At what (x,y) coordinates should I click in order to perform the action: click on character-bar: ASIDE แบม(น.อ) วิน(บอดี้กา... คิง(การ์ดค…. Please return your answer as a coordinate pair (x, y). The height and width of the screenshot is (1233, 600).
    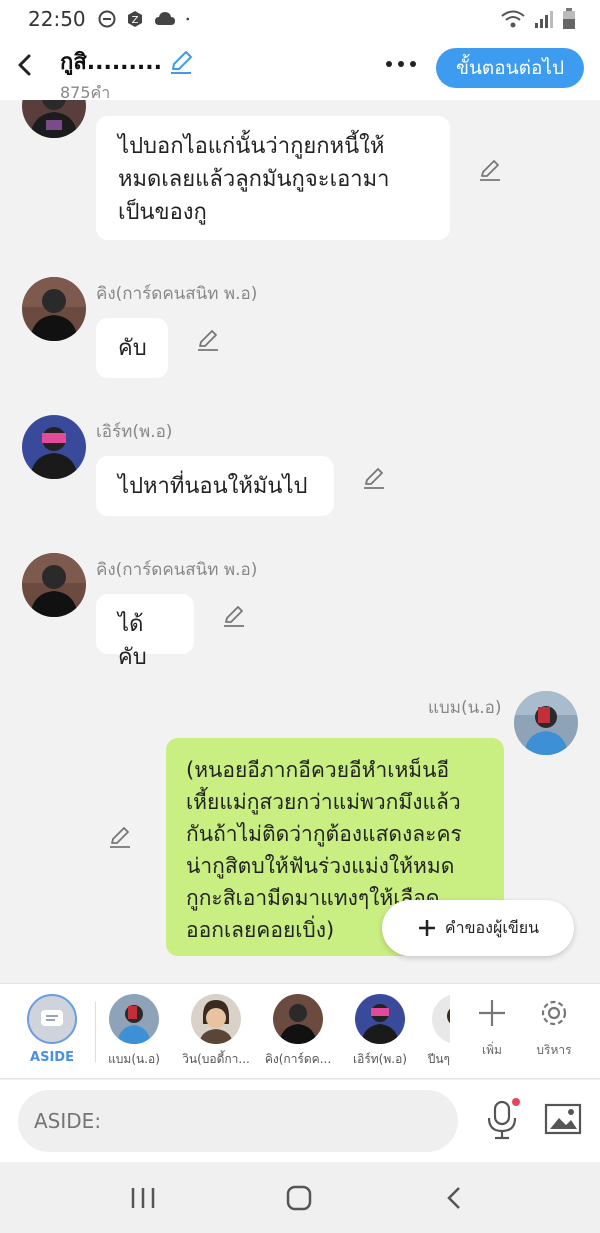
    Looking at the image, I should click on (300, 1031).